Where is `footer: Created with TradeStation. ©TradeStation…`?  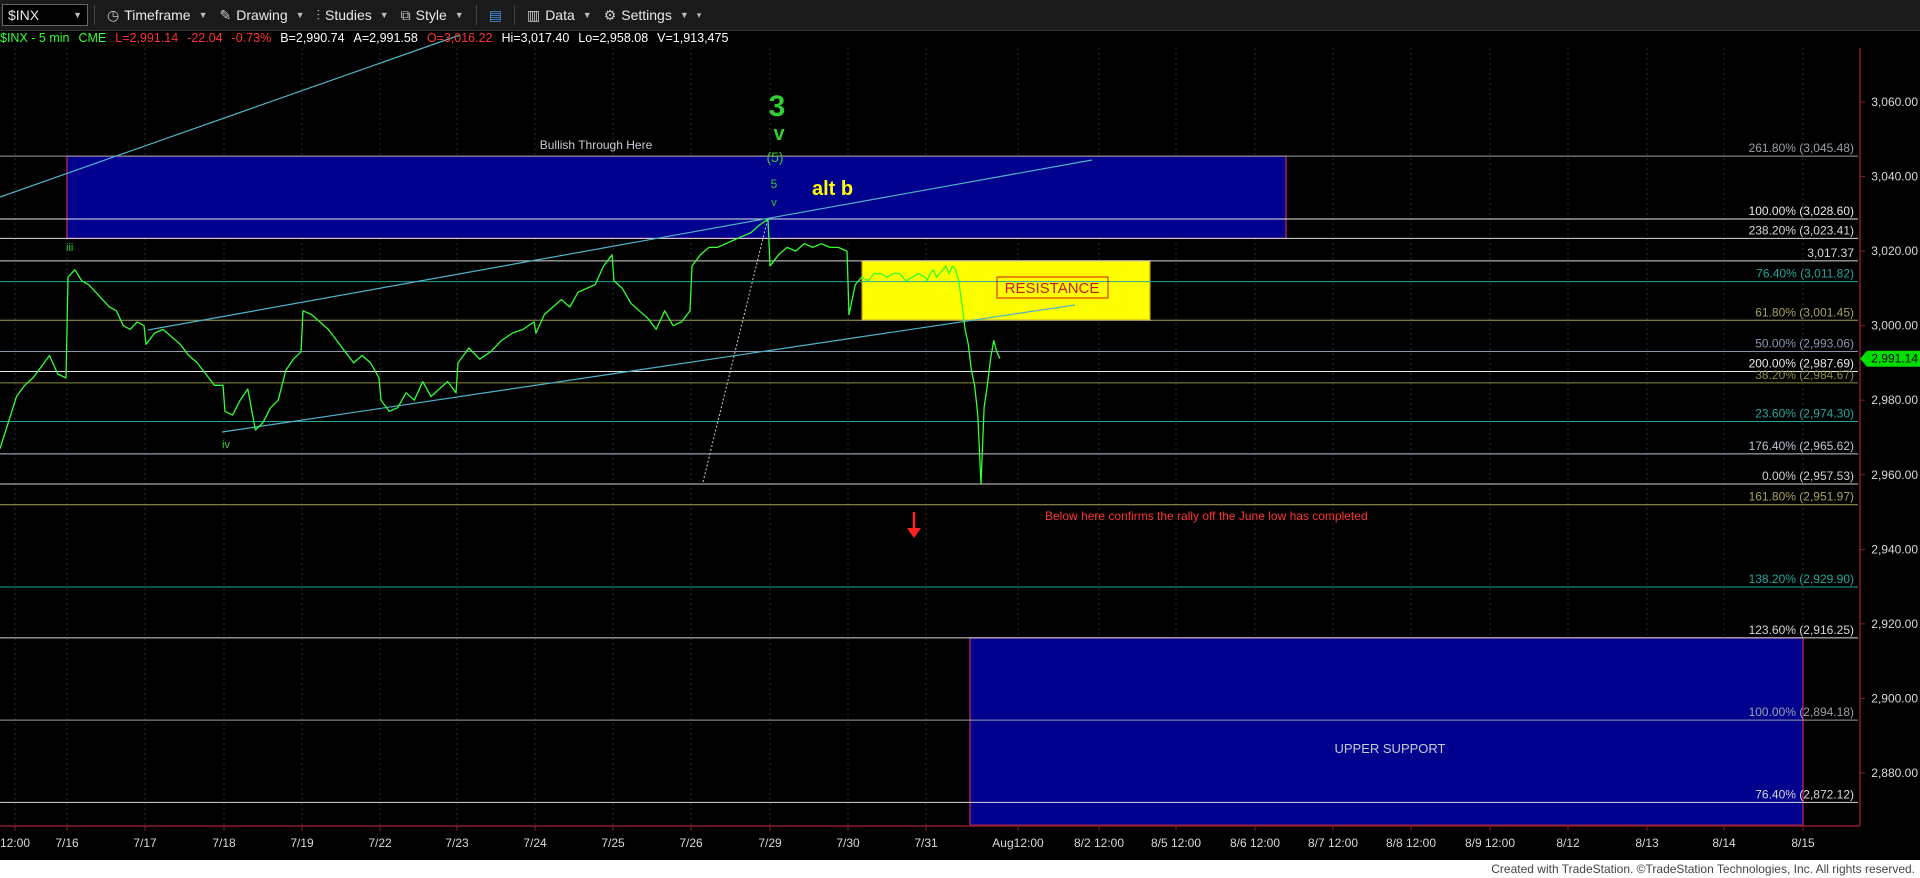 footer: Created with TradeStation. ©TradeStation… is located at coordinates (960, 869).